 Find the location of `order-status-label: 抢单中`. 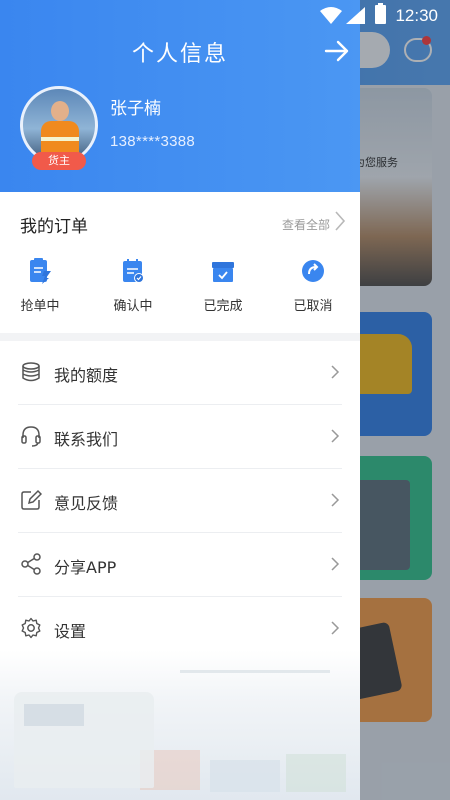

order-status-label: 抢单中 is located at coordinates (40, 306).